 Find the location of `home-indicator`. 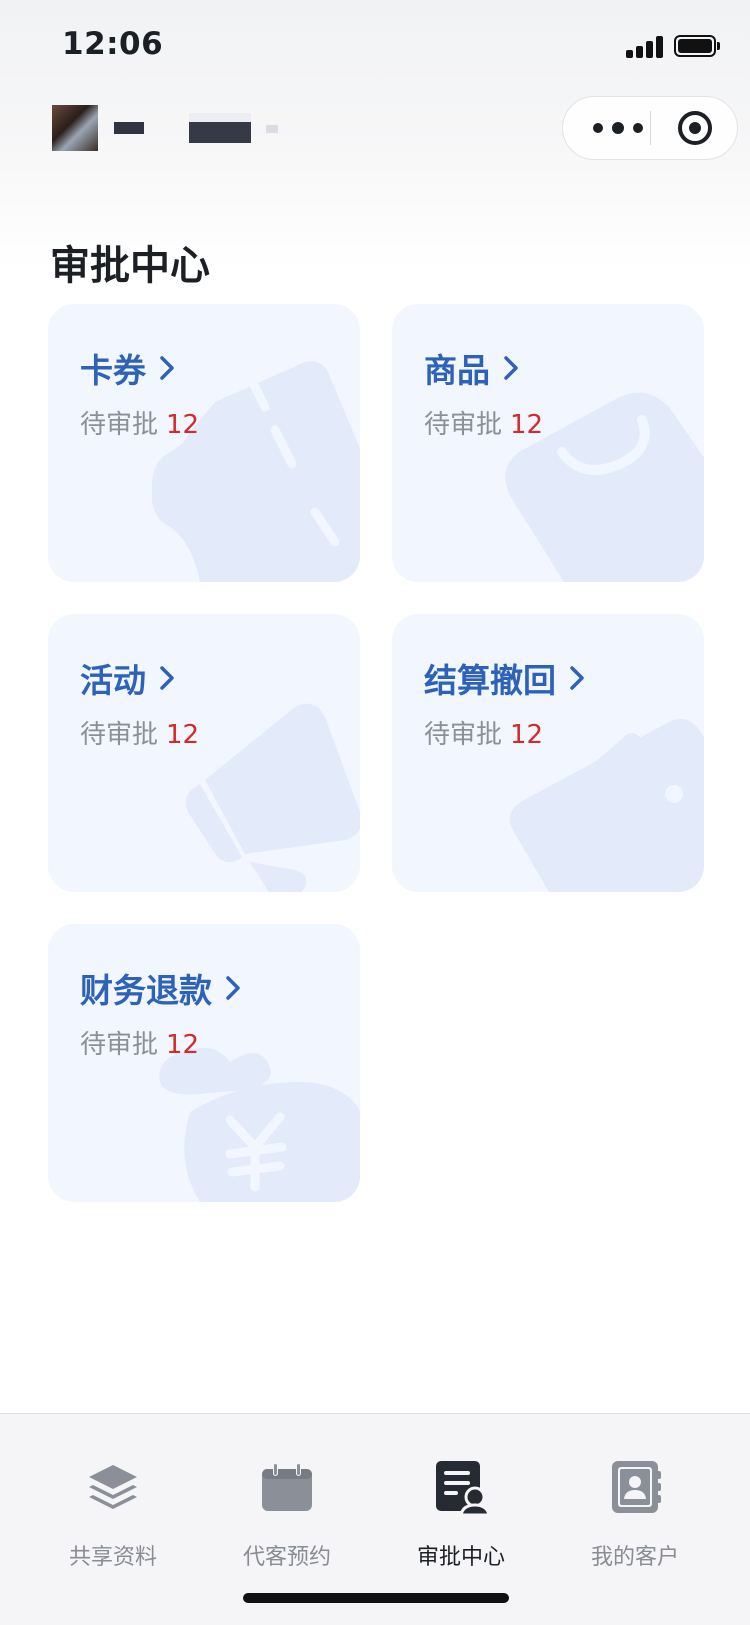

home-indicator is located at coordinates (376, 1598).